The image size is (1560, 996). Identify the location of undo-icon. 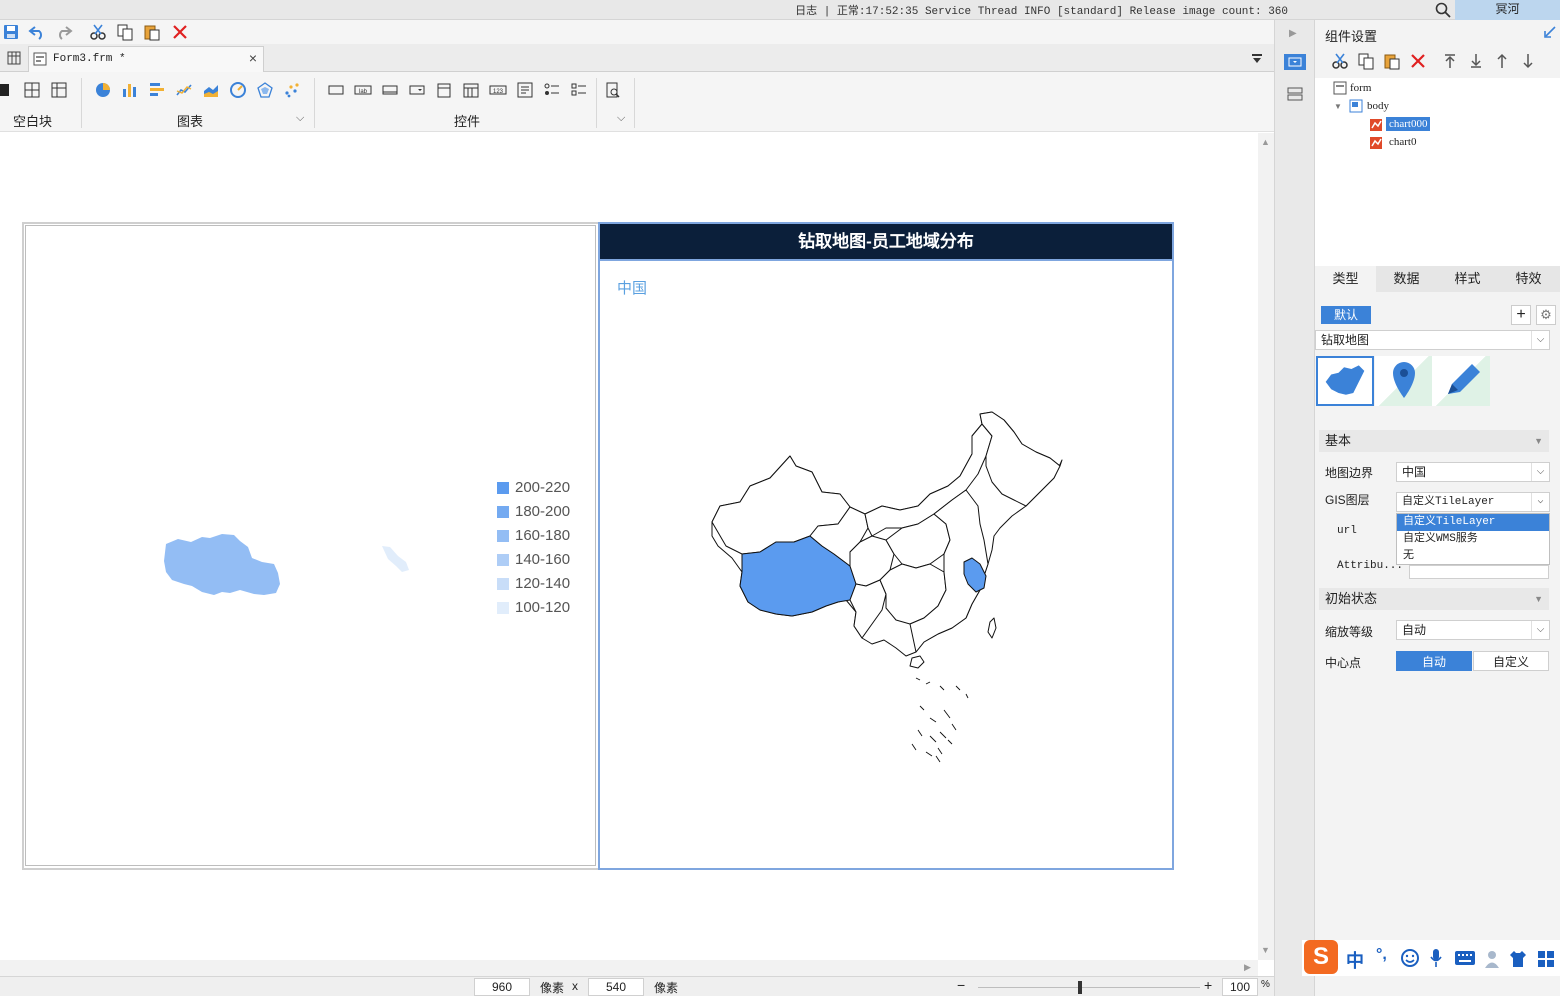
(37, 32).